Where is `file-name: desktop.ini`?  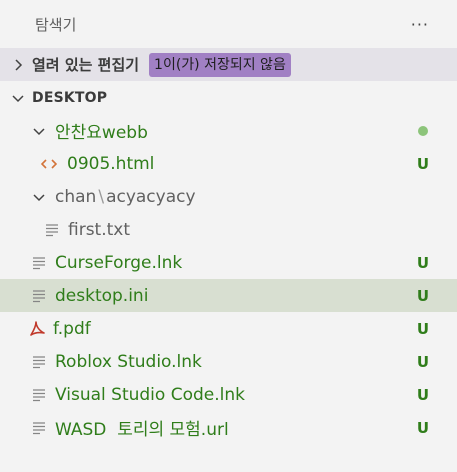
file-name: desktop.ini is located at coordinates (102, 295).